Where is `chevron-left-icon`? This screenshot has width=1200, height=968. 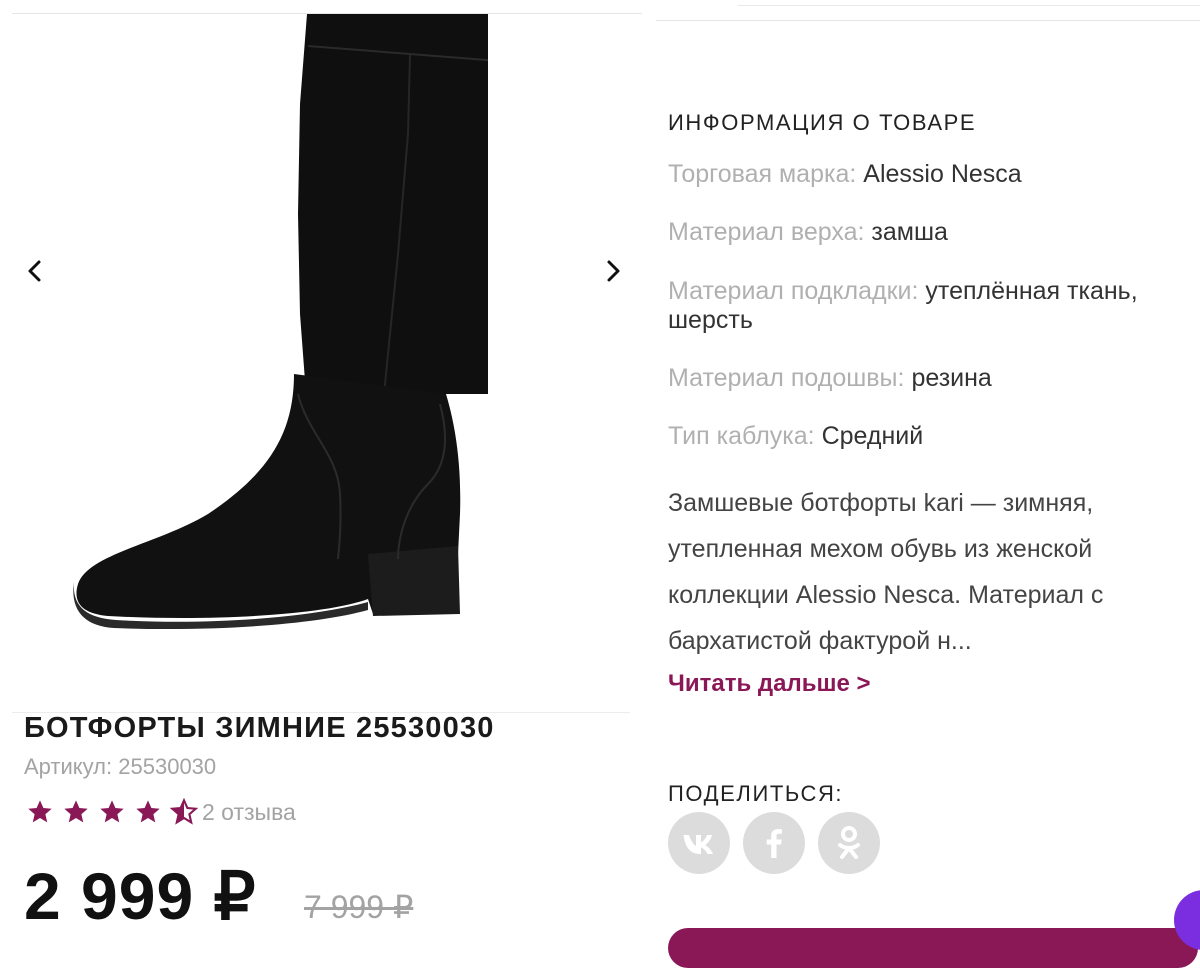 chevron-left-icon is located at coordinates (34, 271).